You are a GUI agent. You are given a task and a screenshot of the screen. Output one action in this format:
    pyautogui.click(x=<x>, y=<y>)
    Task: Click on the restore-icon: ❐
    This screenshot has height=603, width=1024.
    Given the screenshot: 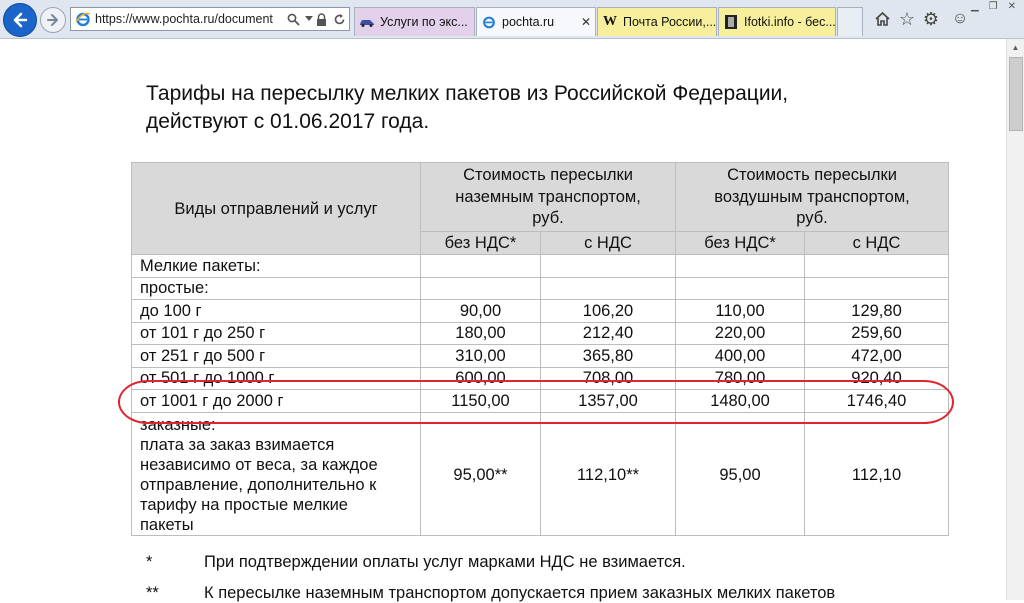 What is the action you would take?
    pyautogui.click(x=993, y=6)
    